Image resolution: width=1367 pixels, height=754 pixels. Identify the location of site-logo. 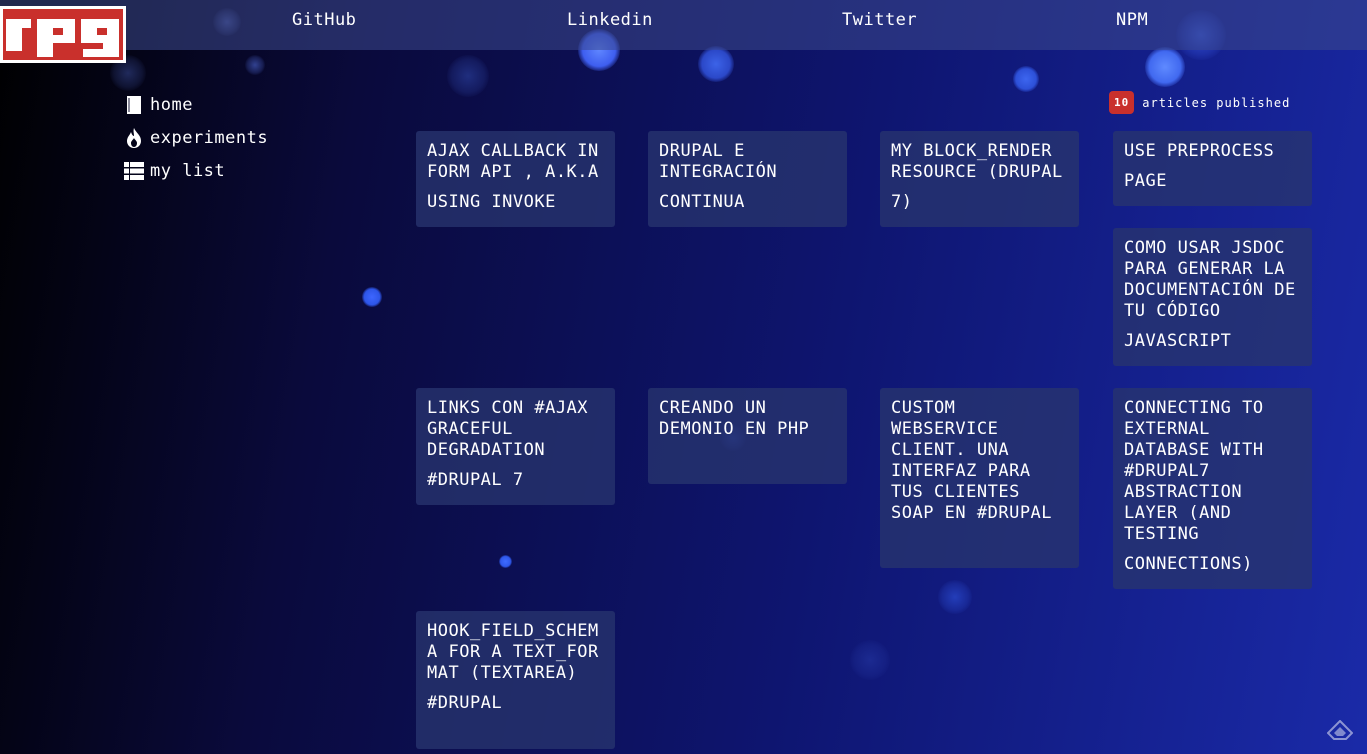
(63, 34).